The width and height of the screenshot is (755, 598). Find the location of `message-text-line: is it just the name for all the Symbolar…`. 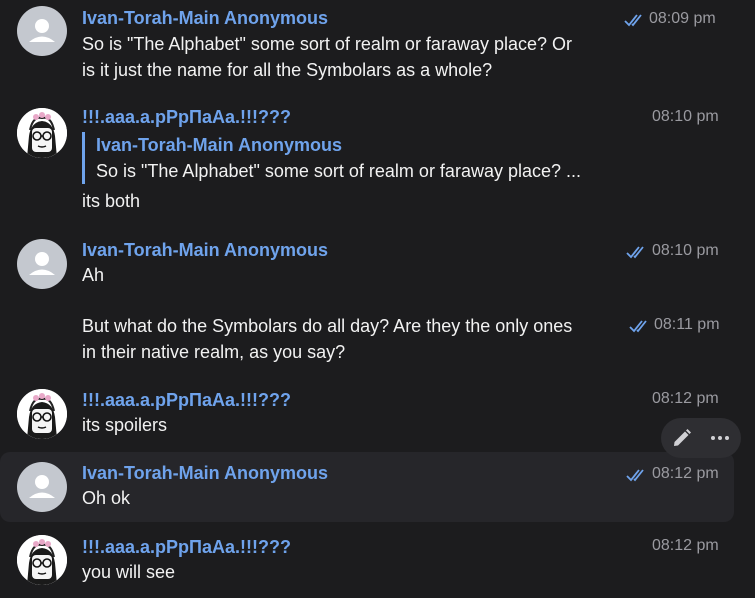

message-text-line: is it just the name for all the Symbolar… is located at coordinates (287, 70).